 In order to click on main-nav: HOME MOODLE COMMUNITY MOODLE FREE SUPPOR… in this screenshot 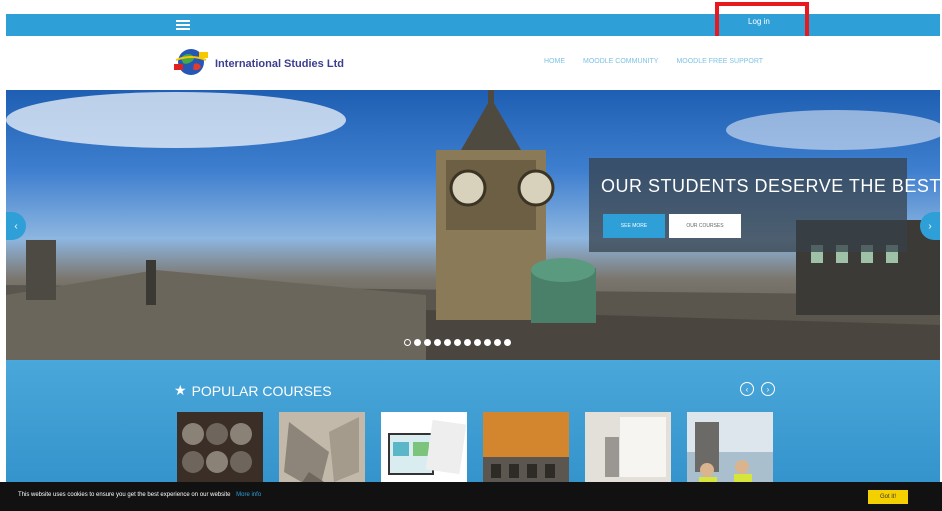, I will do `click(653, 61)`.